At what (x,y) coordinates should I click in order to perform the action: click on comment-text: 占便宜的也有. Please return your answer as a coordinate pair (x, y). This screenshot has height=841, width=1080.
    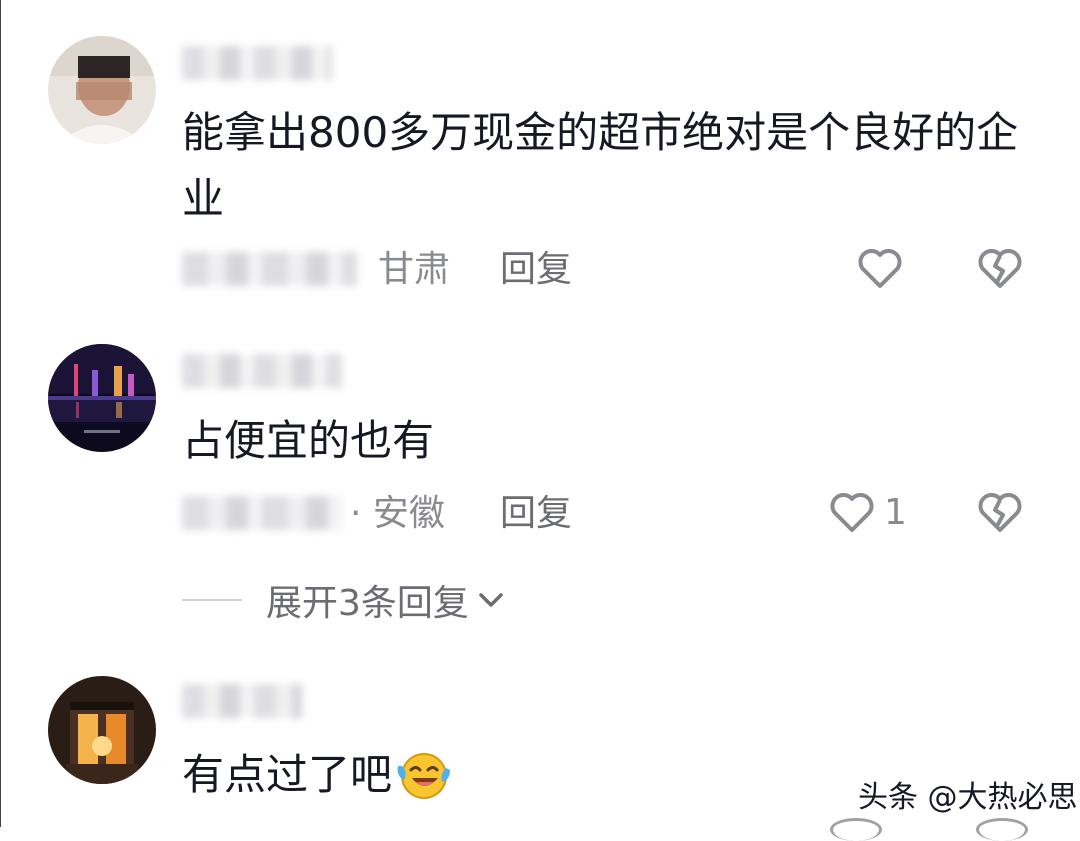
    Looking at the image, I should click on (308, 440).